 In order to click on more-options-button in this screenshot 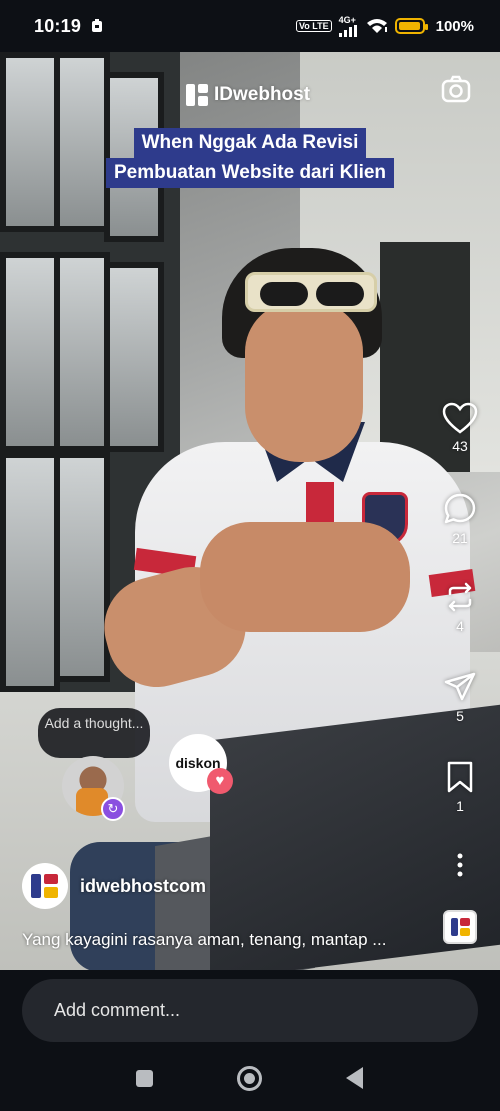, I will do `click(460, 865)`.